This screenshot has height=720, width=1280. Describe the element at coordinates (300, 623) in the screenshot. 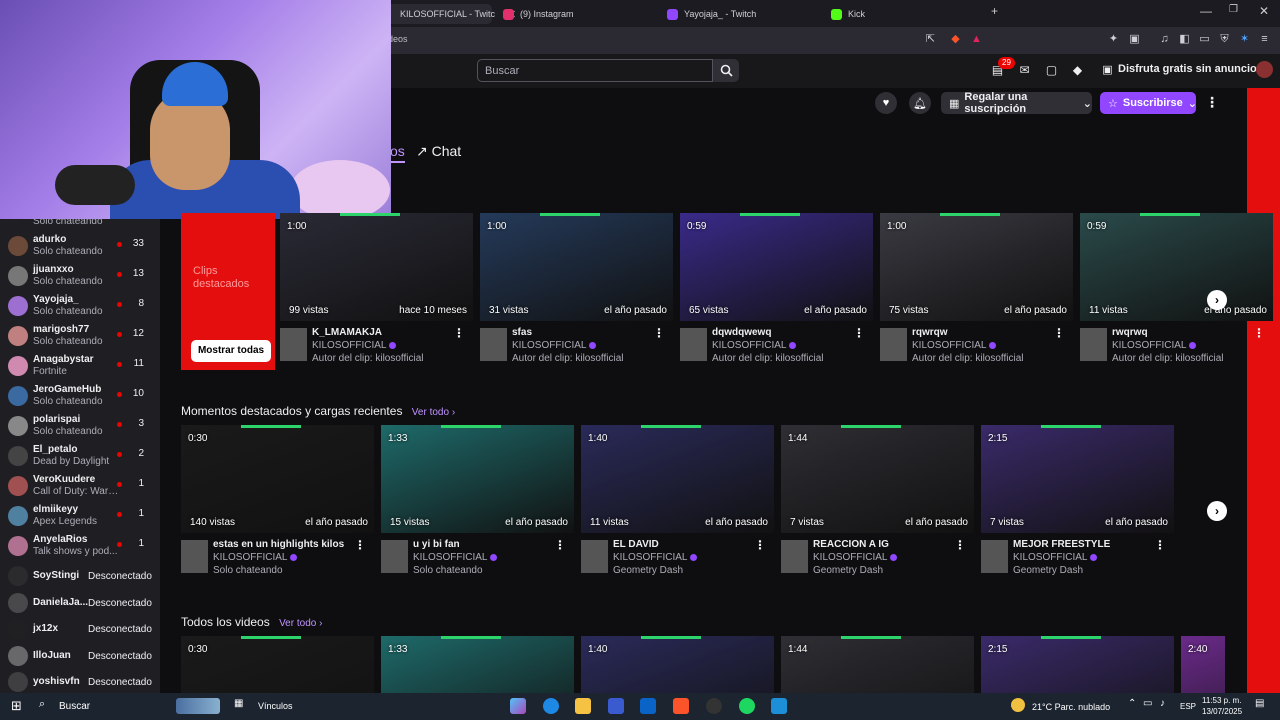

I see `all-videos-see-all-link: Ver todo ›` at that location.